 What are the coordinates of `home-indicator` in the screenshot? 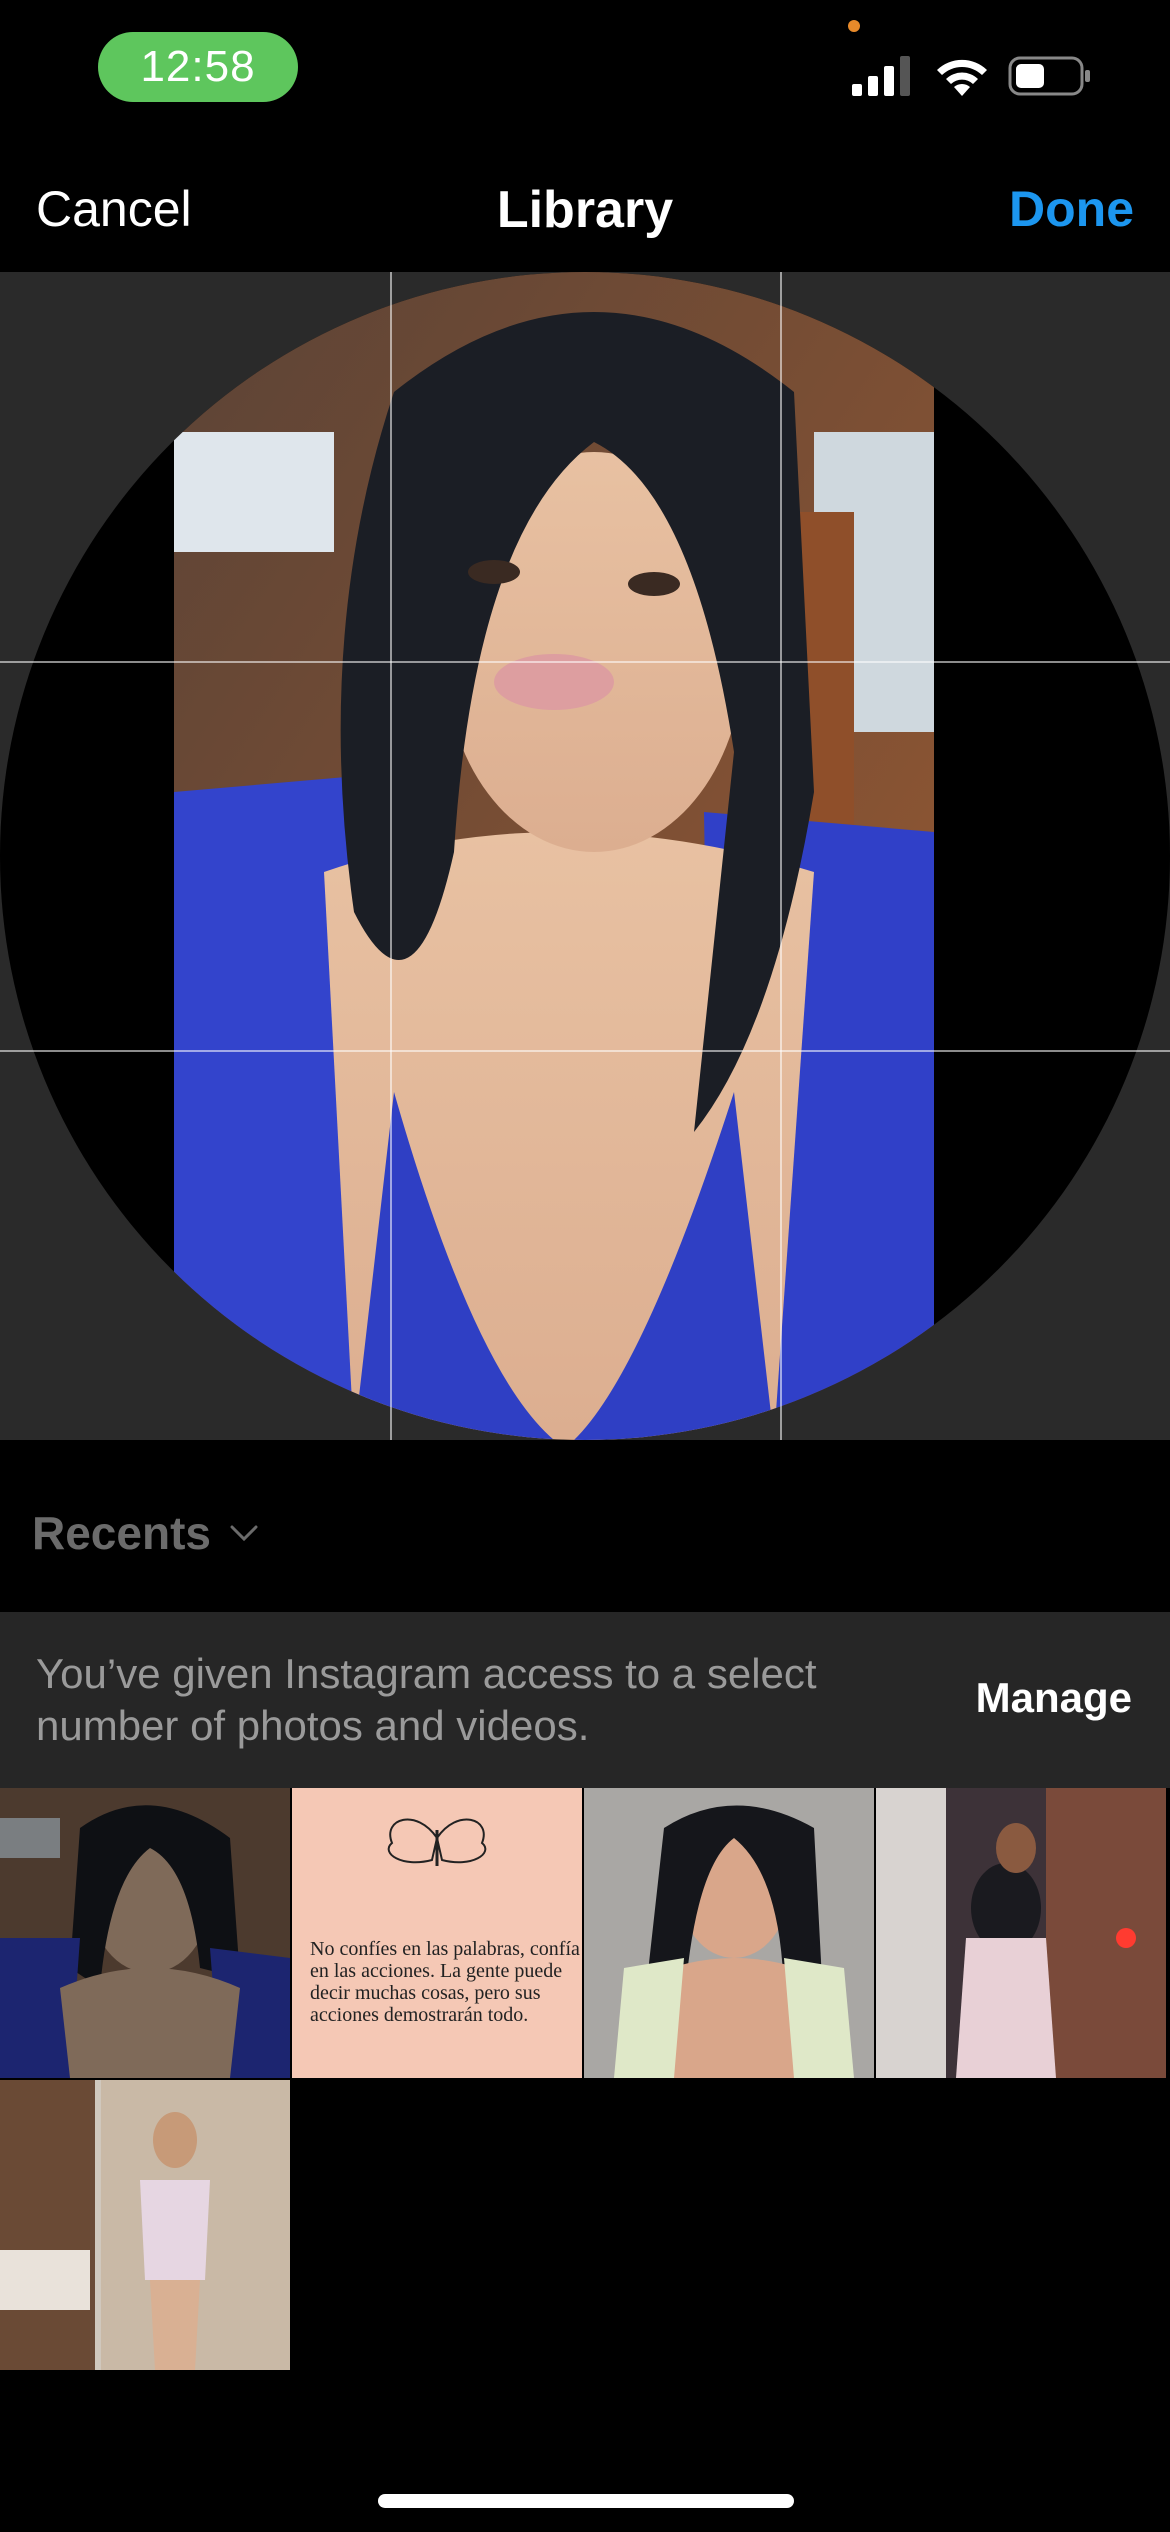 It's located at (586, 2501).